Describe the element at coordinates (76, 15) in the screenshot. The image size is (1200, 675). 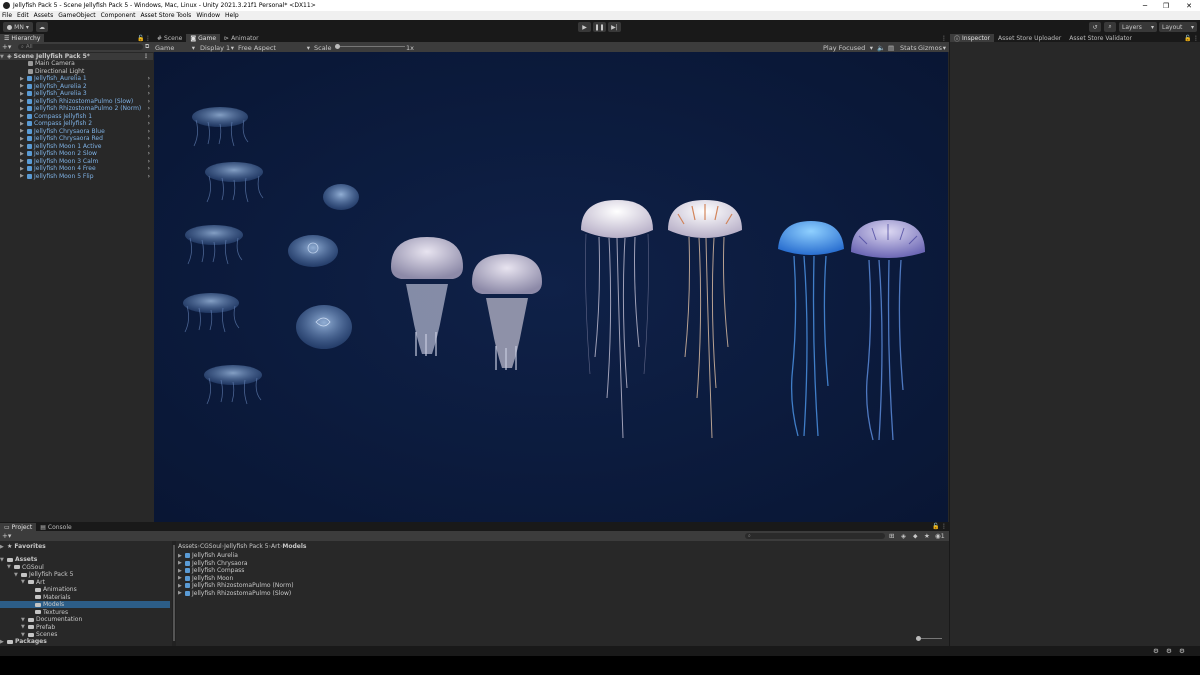
I see `menu-gameobject: GameObject` at that location.